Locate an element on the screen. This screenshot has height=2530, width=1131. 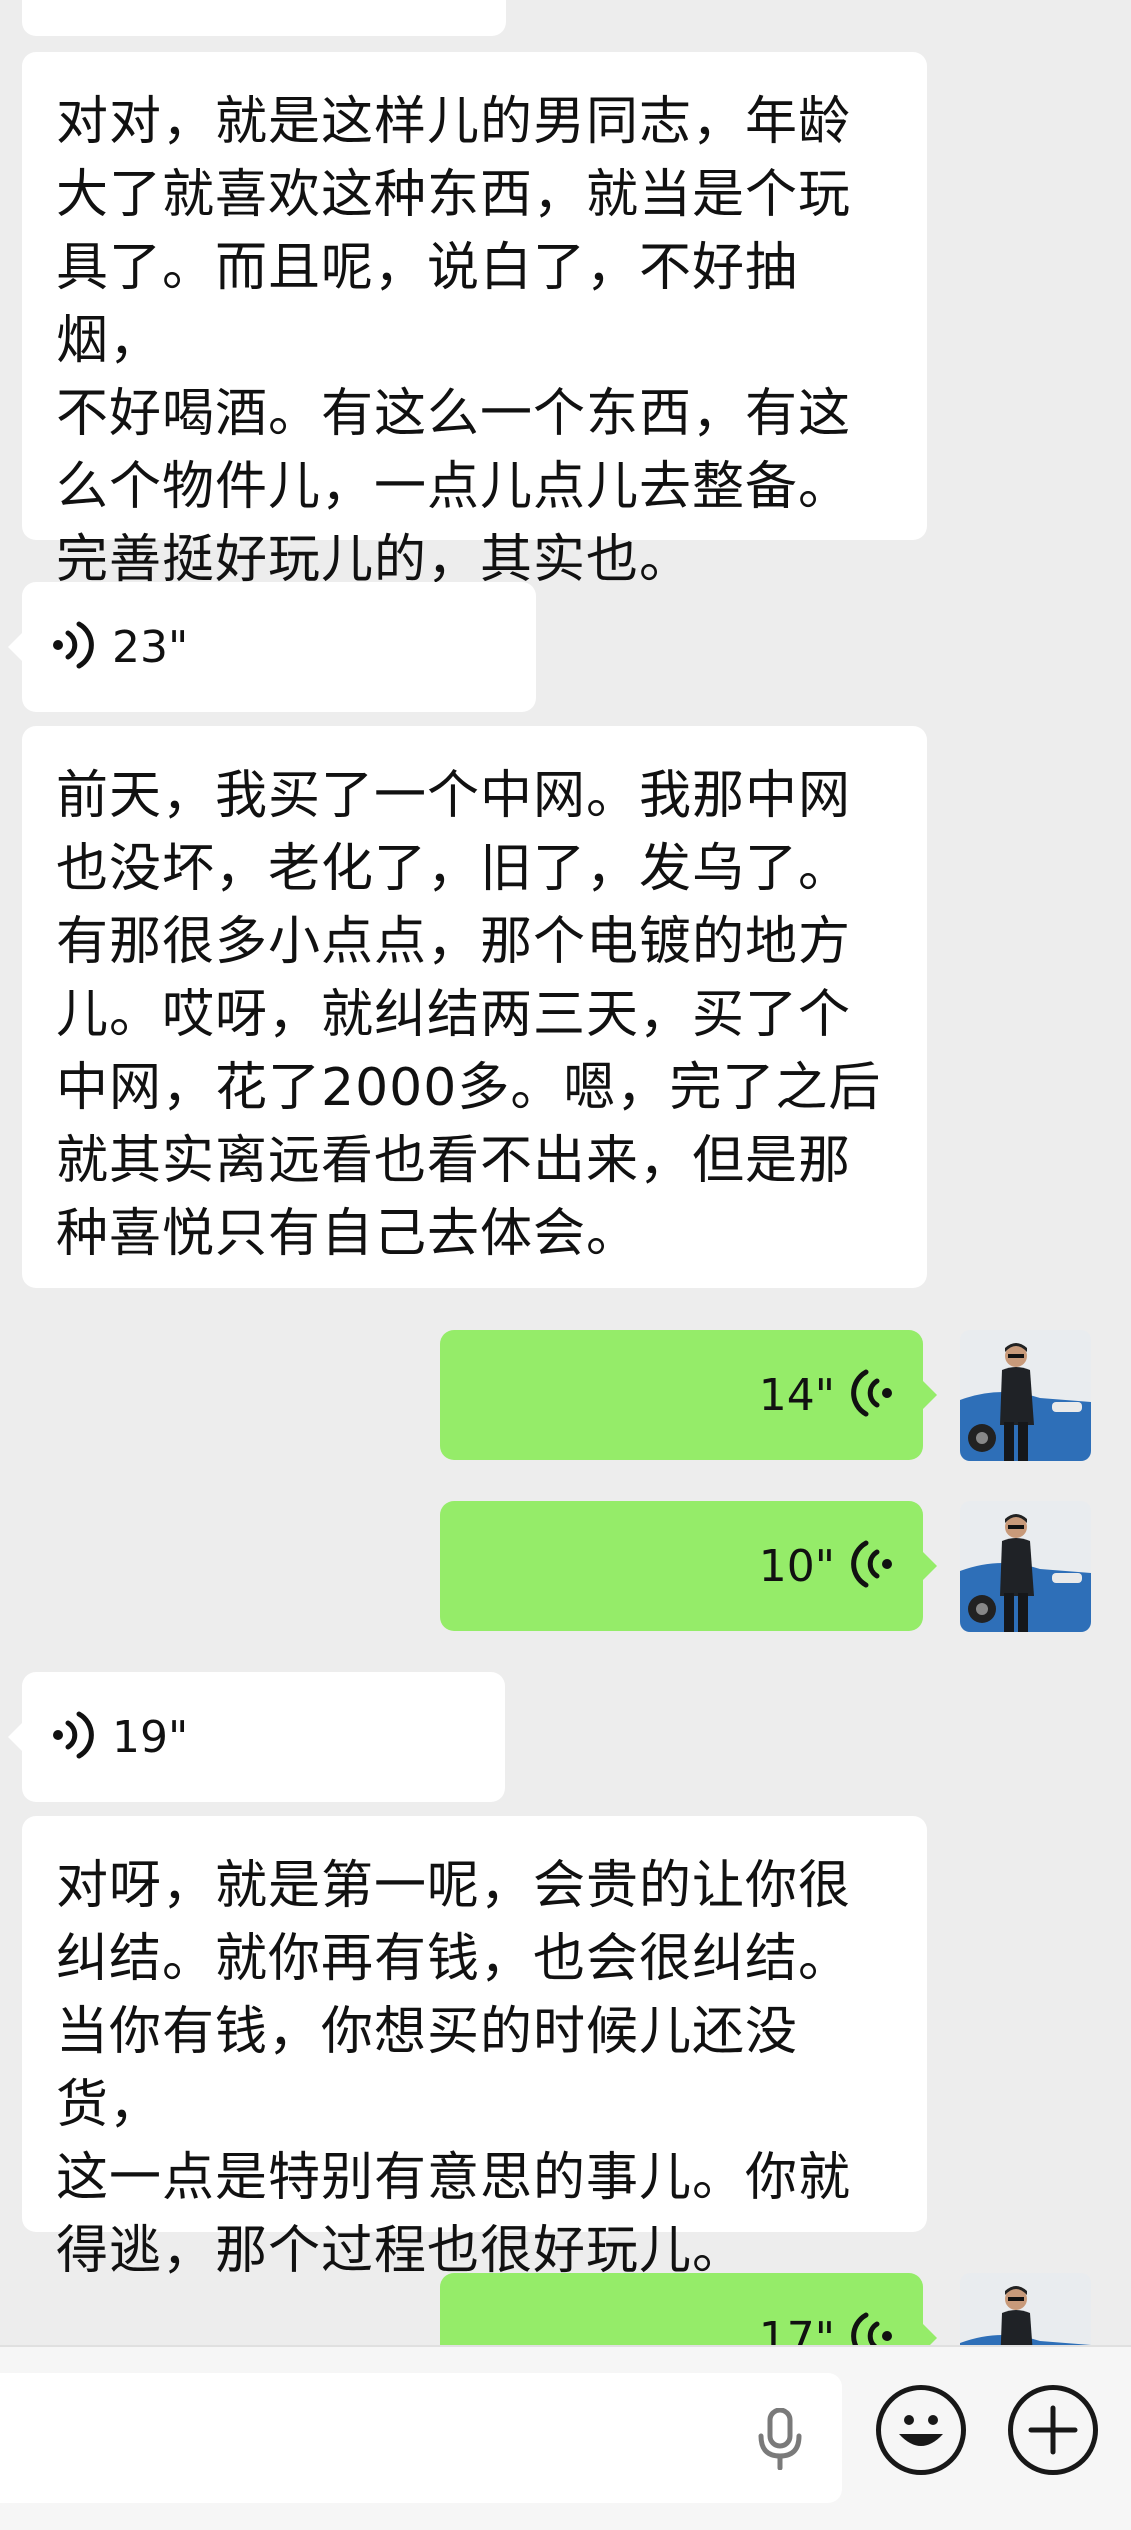
voice-duration: 14" is located at coordinates (796, 1395).